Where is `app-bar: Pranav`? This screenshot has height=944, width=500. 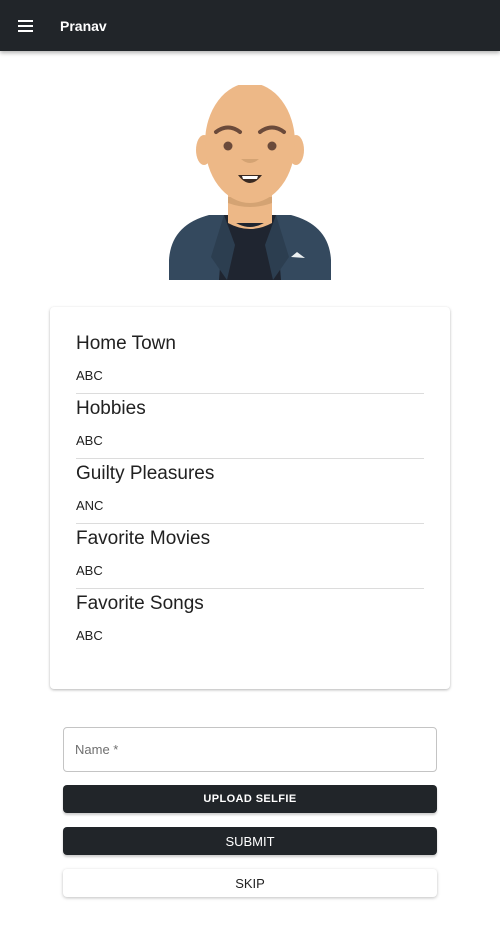
app-bar: Pranav is located at coordinates (250, 25).